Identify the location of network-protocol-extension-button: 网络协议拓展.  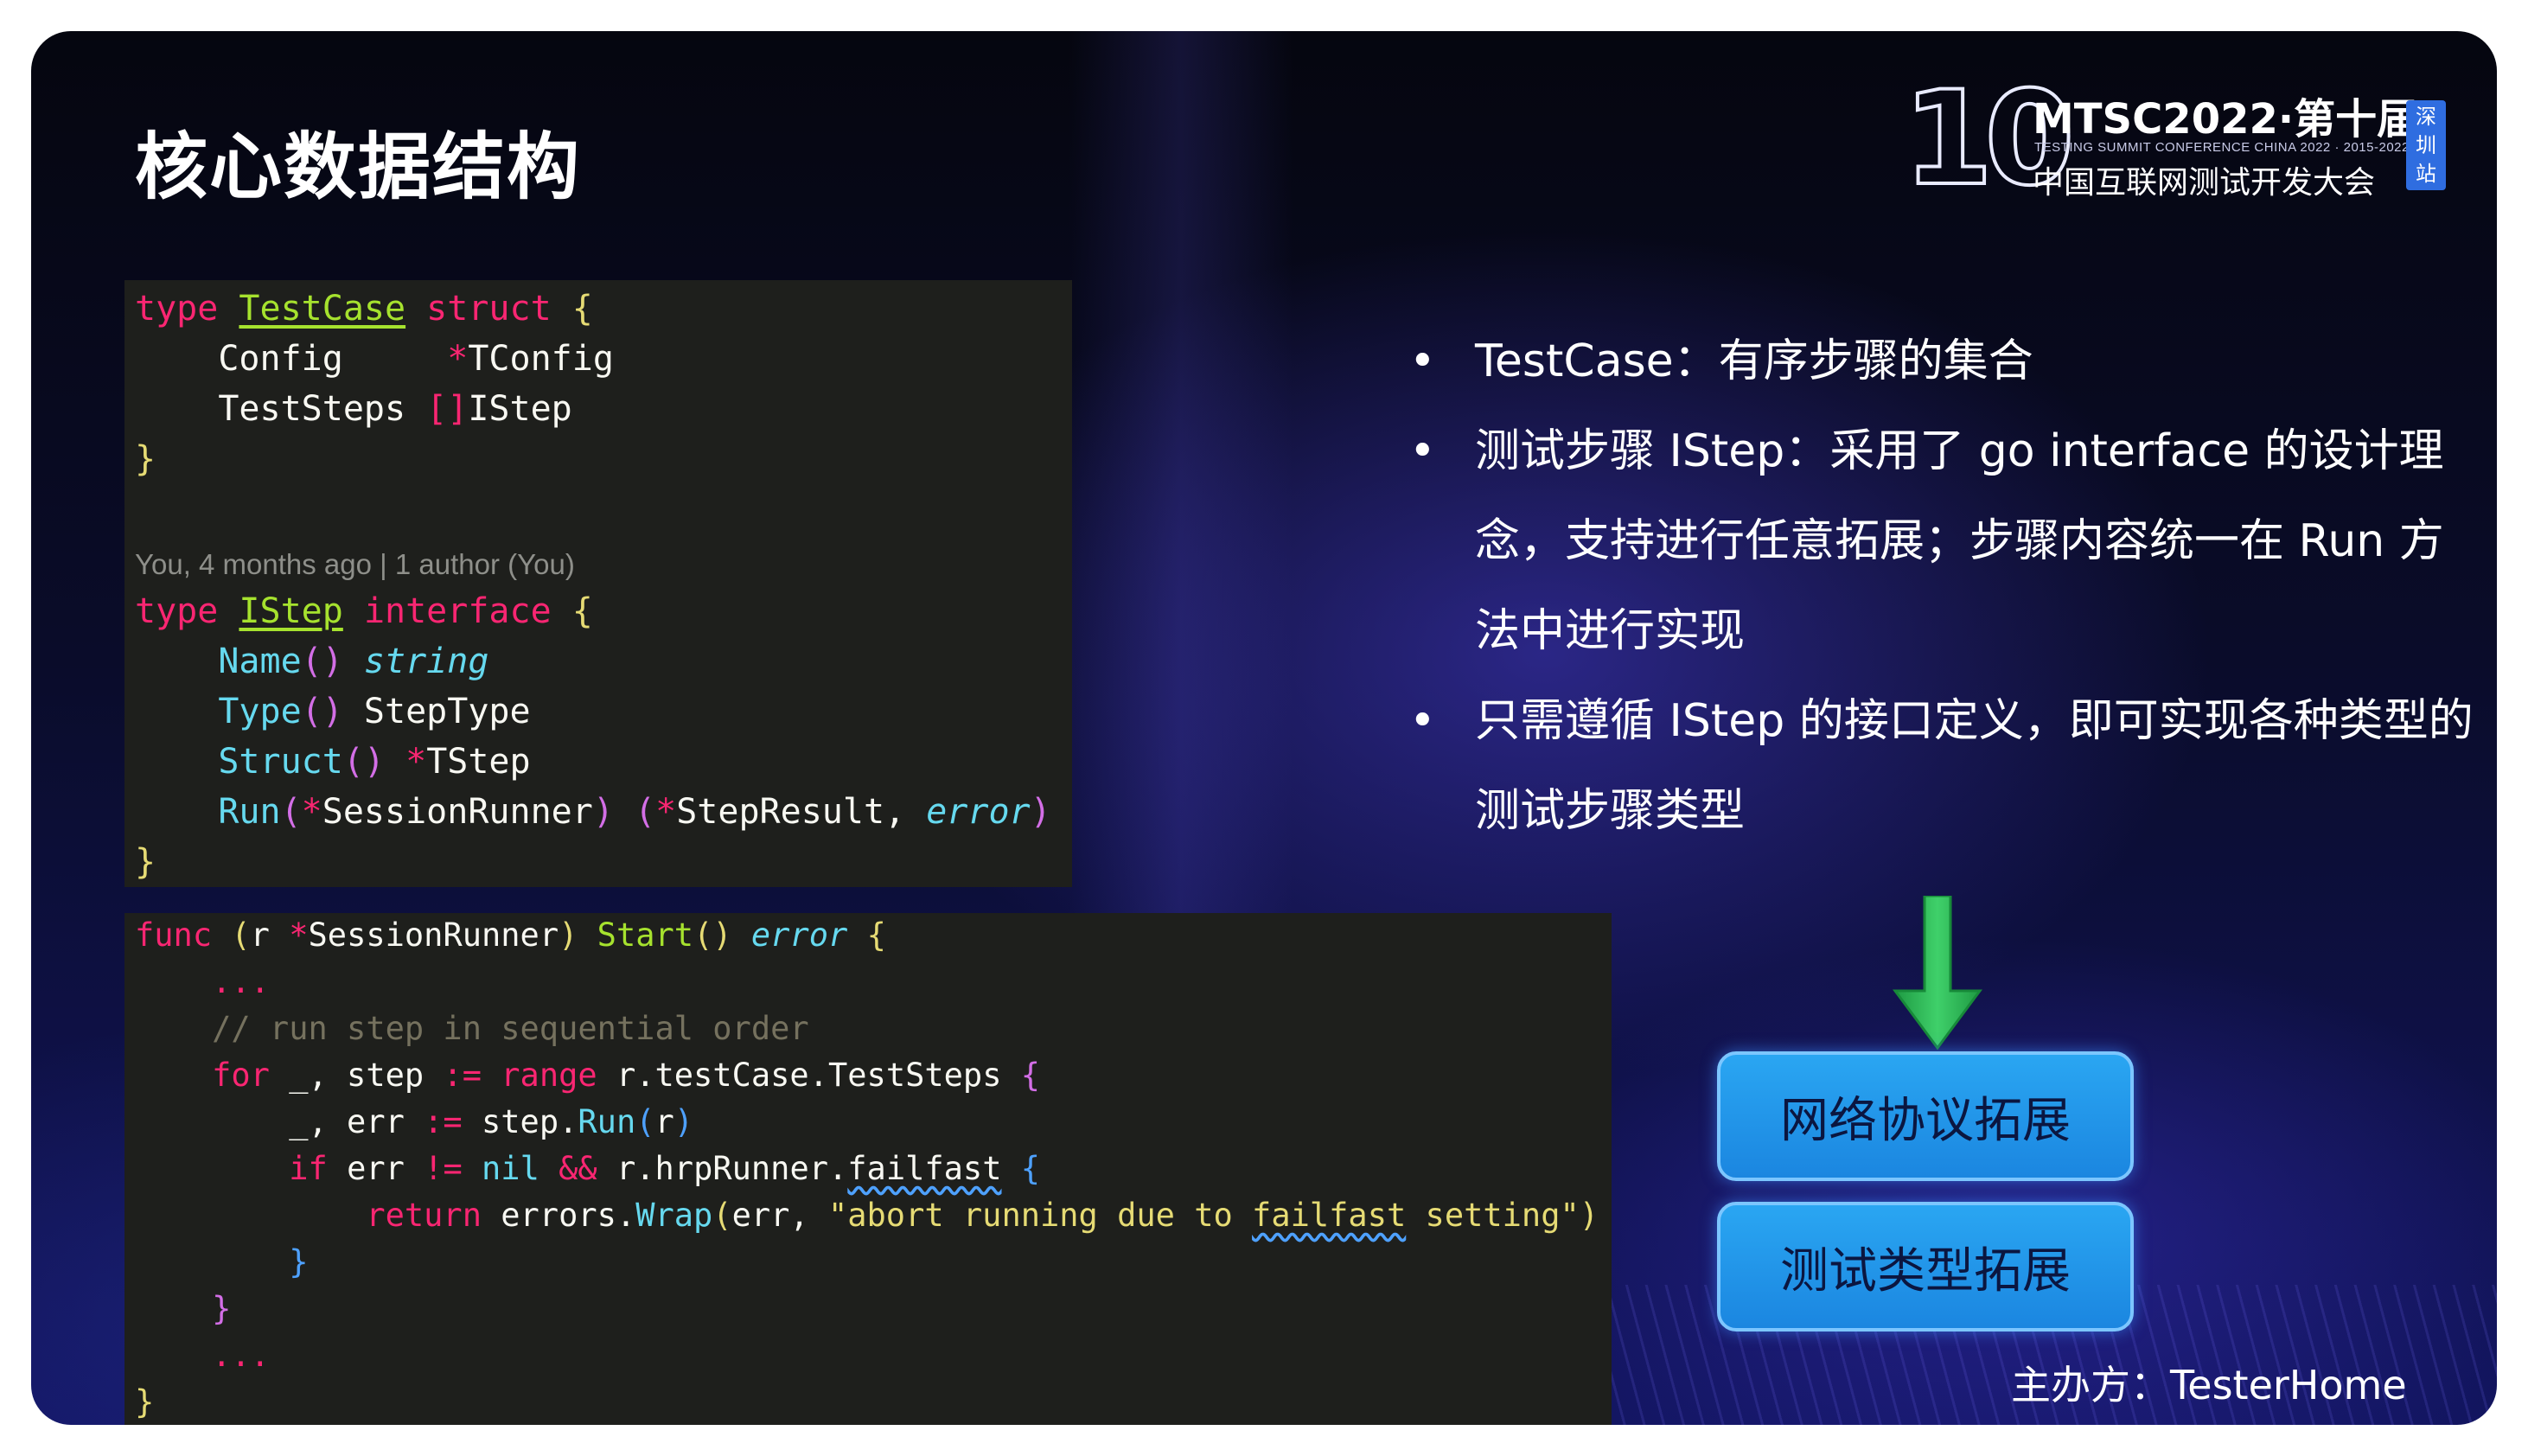
(1925, 1116).